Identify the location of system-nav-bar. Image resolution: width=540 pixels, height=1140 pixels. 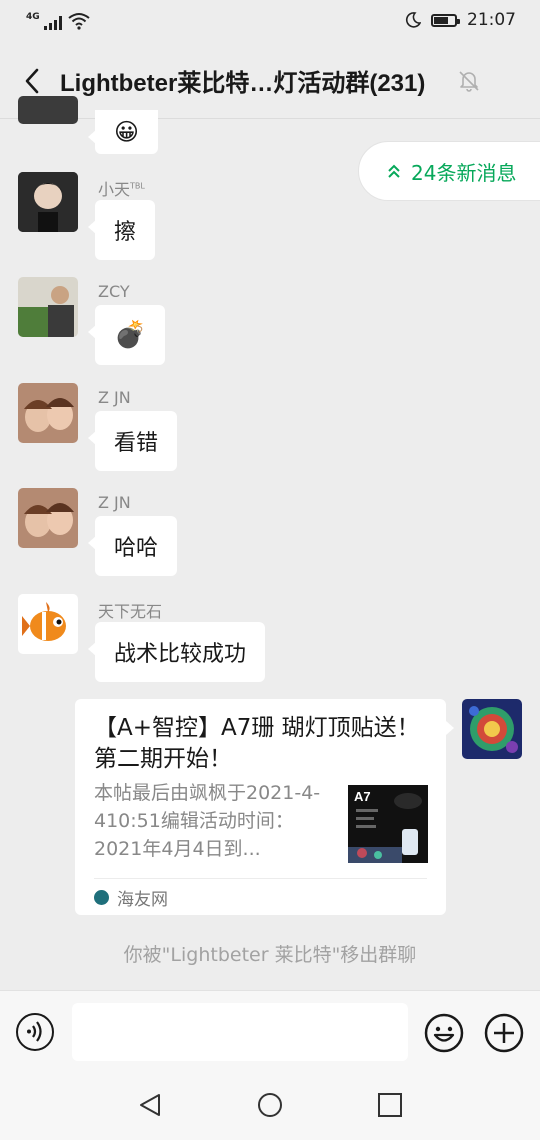
(270, 1105).